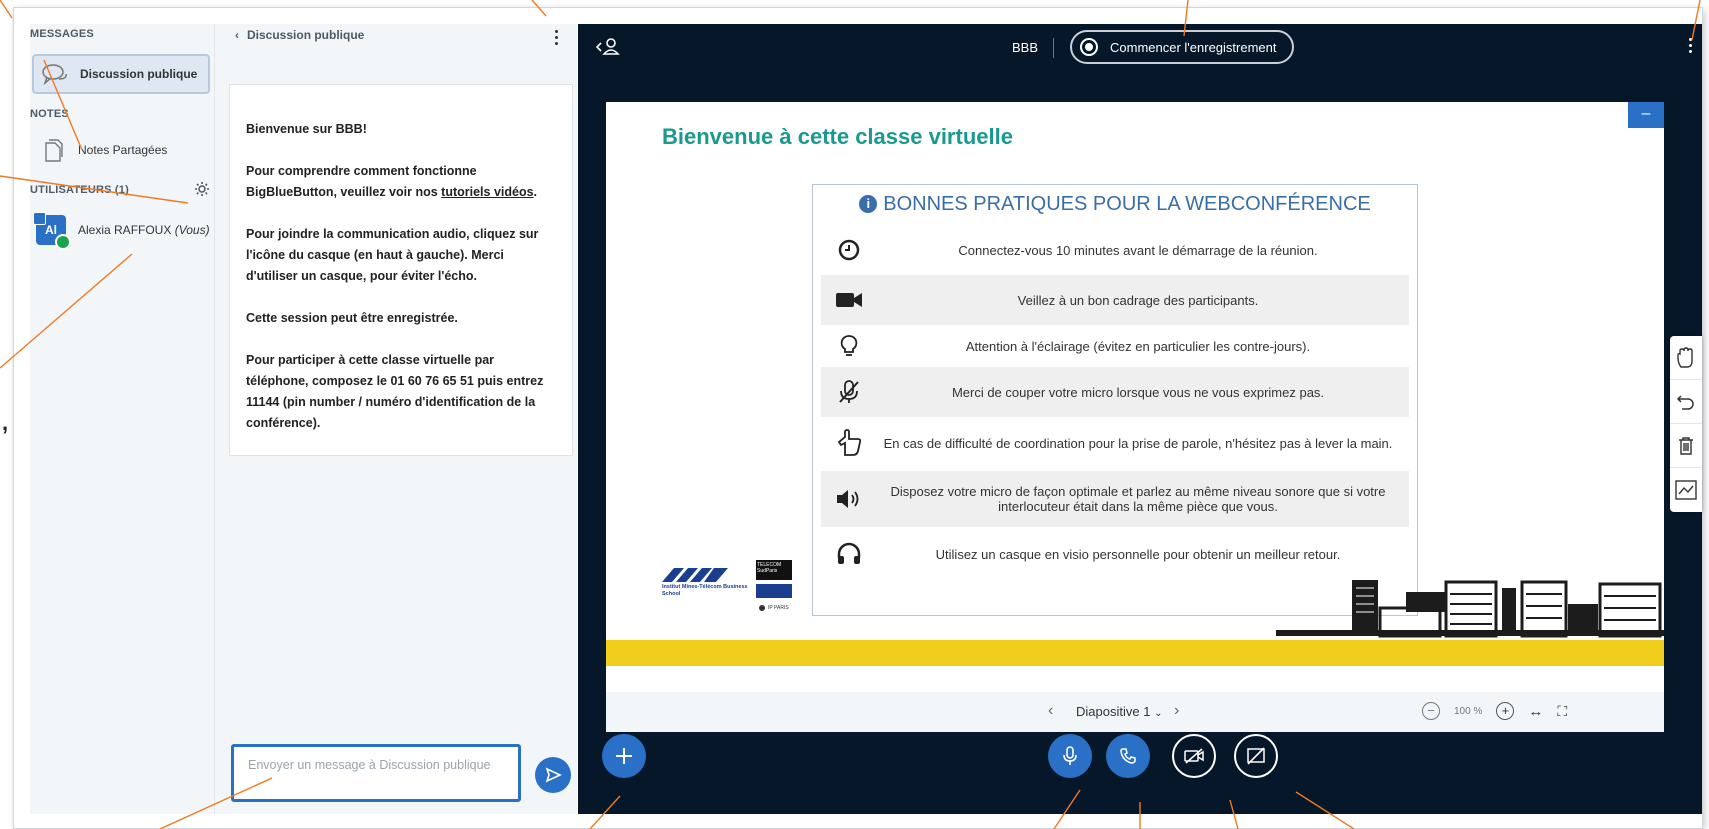 Image resolution: width=1709 pixels, height=829 pixels. I want to click on ip-paris-logo-text: IP PARIS, so click(778, 608).